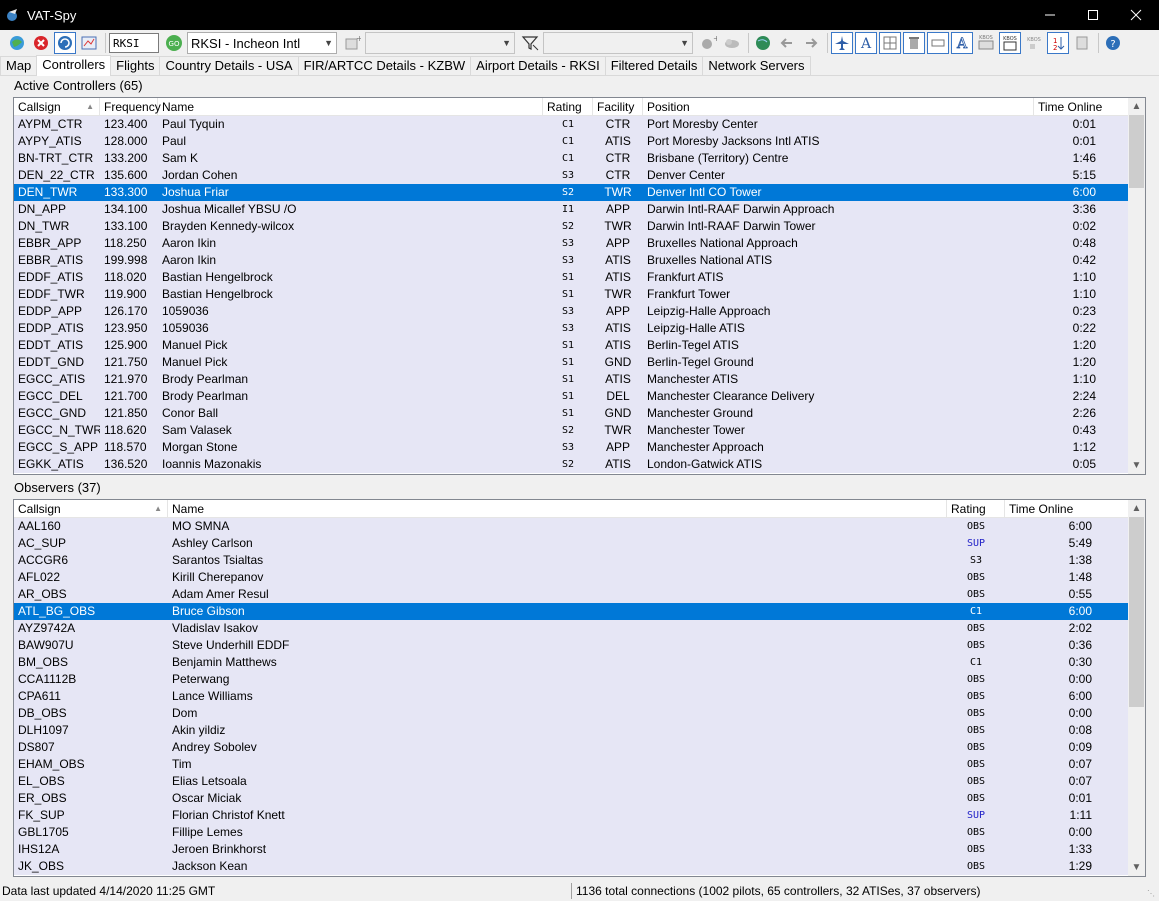 The height and width of the screenshot is (901, 1159). Describe the element at coordinates (579, 526) in the screenshot. I see `table-row: AAL160 MO SMNA OBS 6:00` at that location.